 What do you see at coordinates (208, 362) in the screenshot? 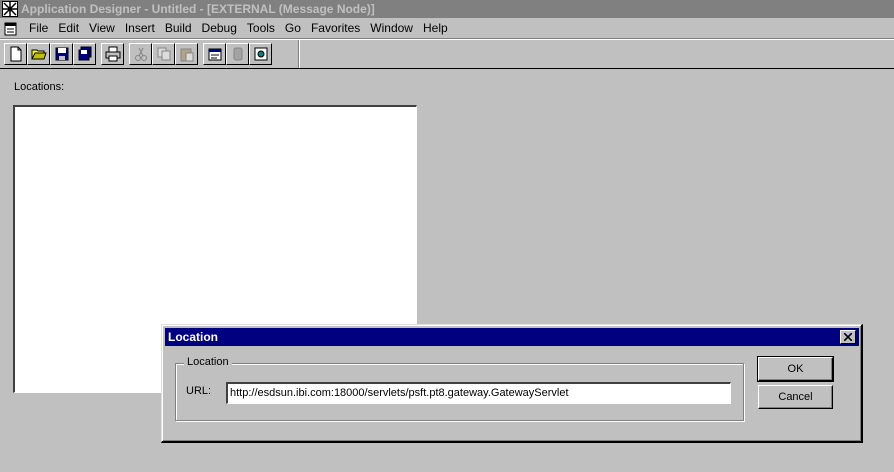
I see `groupbox-label: Location` at bounding box center [208, 362].